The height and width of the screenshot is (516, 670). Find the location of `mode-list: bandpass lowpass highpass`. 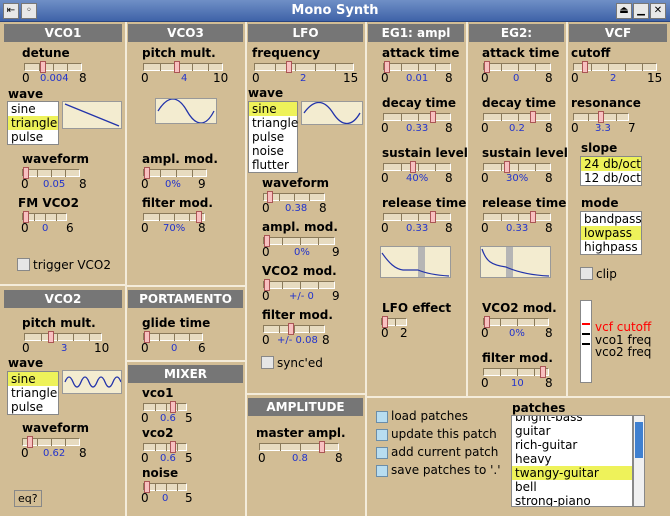

mode-list: bandpass lowpass highpass is located at coordinates (611, 233).